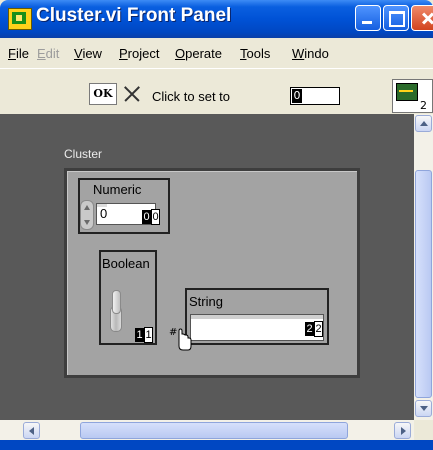 Image resolution: width=433 pixels, height=450 pixels. What do you see at coordinates (216, 445) in the screenshot?
I see `window-bottom-border` at bounding box center [216, 445].